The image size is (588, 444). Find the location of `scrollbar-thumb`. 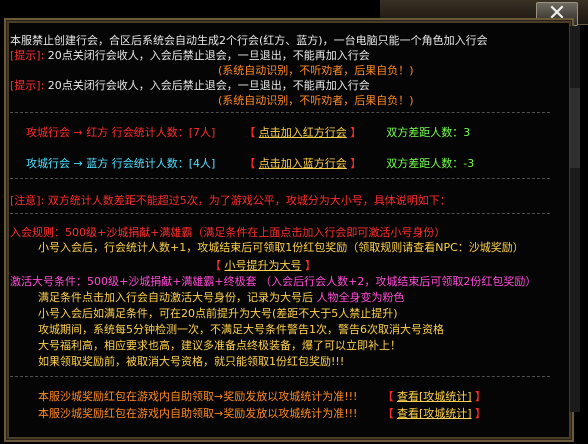

scrollbar-thumb is located at coordinates (575, 128).